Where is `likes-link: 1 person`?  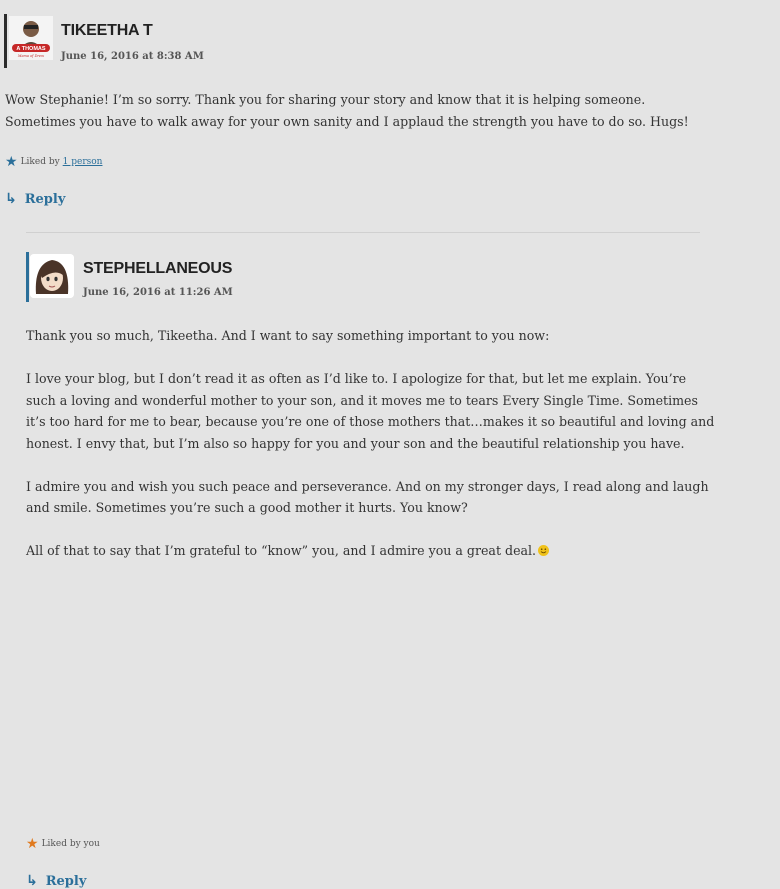 likes-link: 1 person is located at coordinates (83, 162).